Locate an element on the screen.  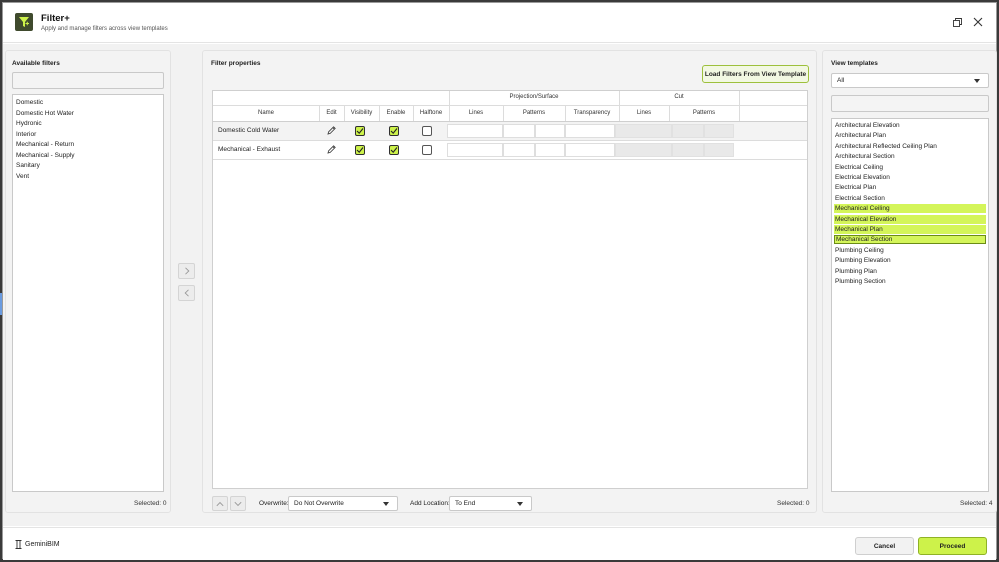
cut-patterns-cell is located at coordinates (719, 131).